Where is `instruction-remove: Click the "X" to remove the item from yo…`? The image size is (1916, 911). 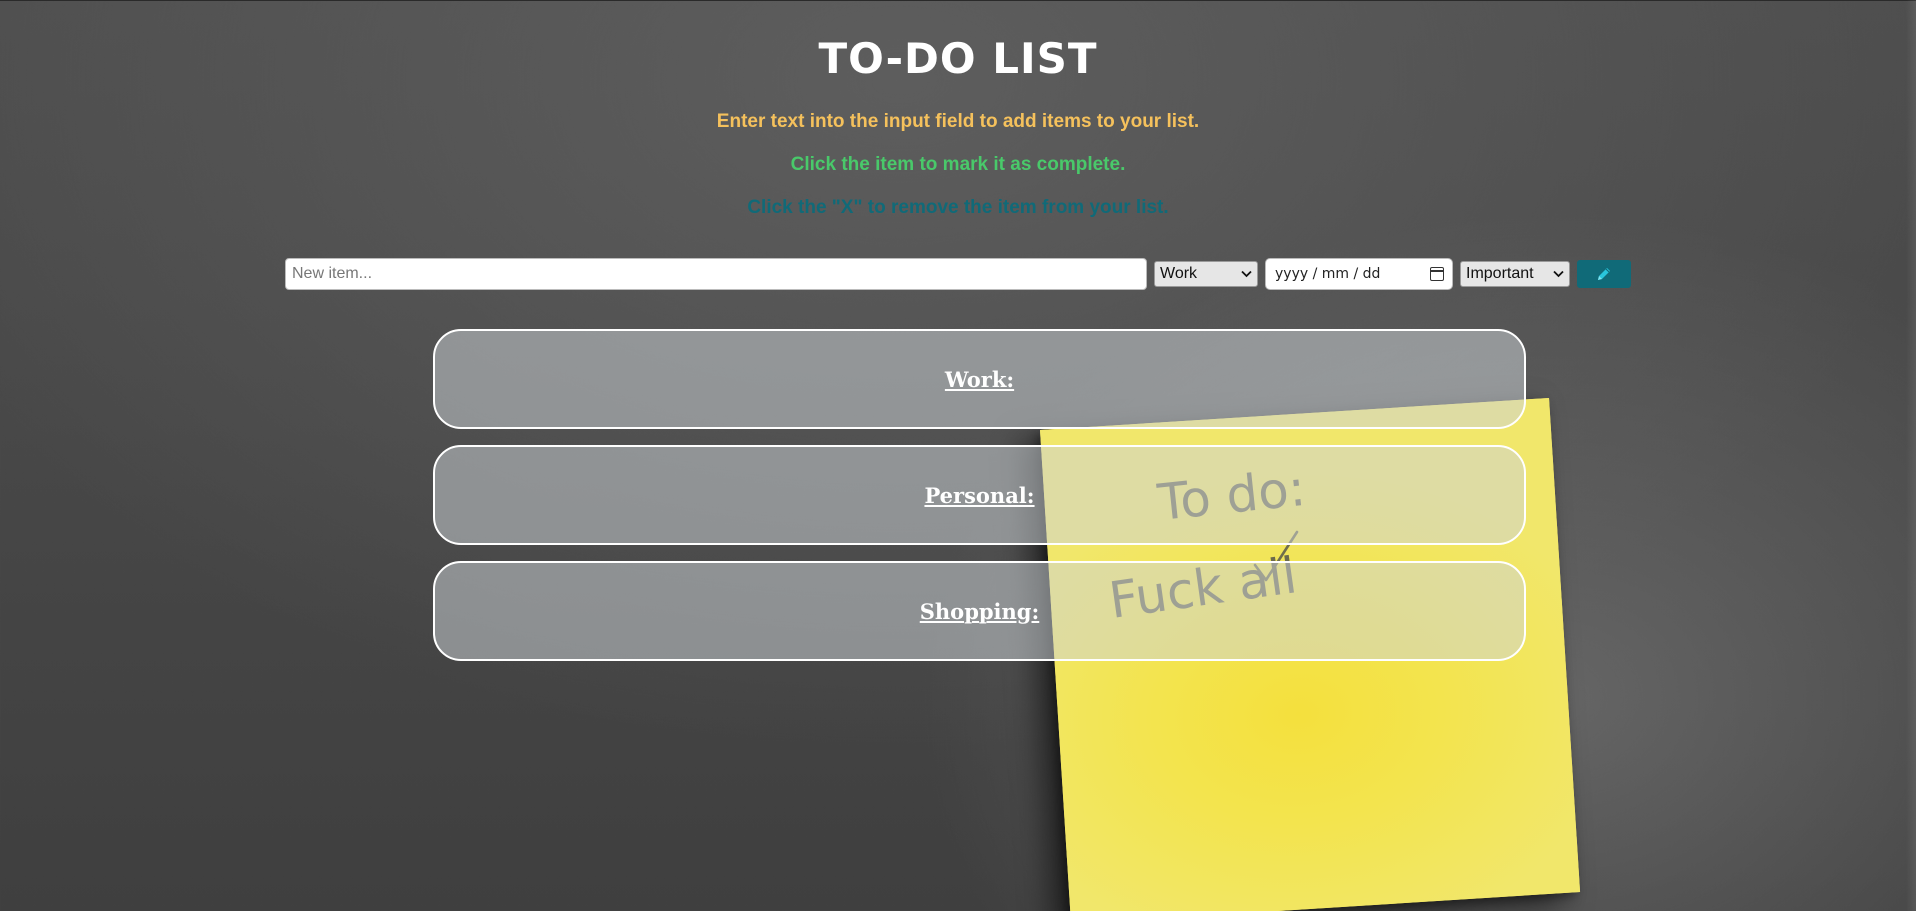 instruction-remove: Click the "X" to remove the item from yo… is located at coordinates (958, 207).